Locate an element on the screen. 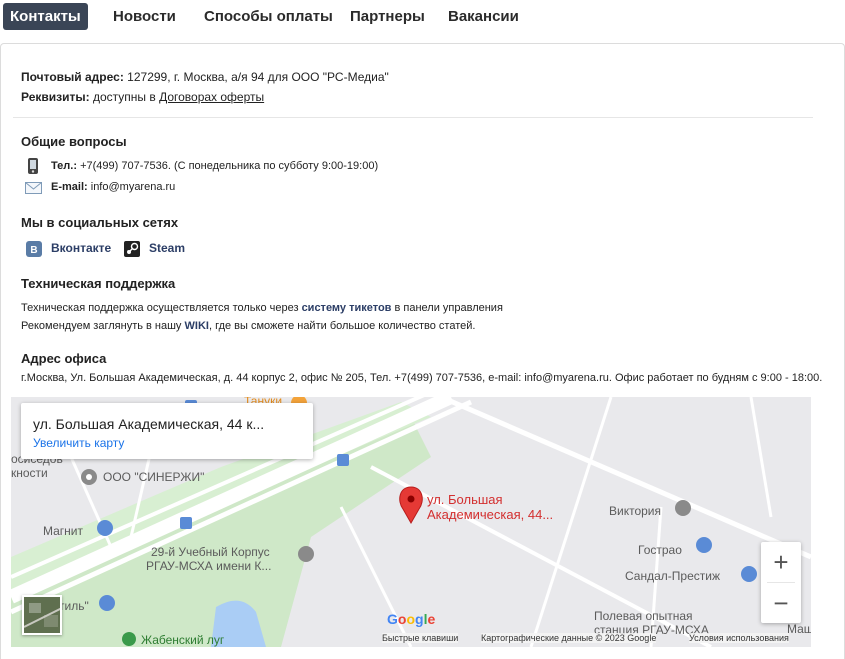 The height and width of the screenshot is (659, 845). social-heading: Мы в социальных сетях is located at coordinates (100, 222).